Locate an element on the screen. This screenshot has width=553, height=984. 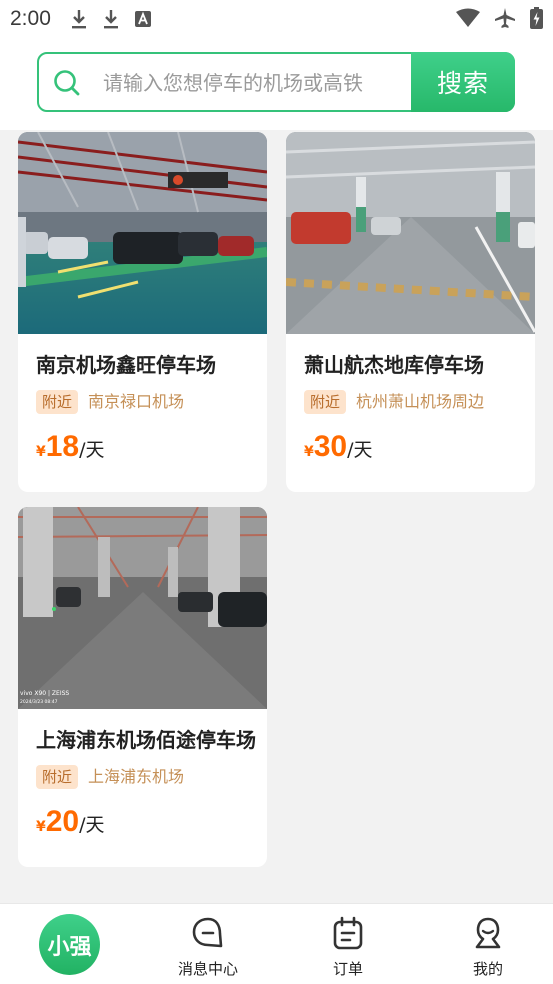
message-icon is located at coordinates (207, 932).